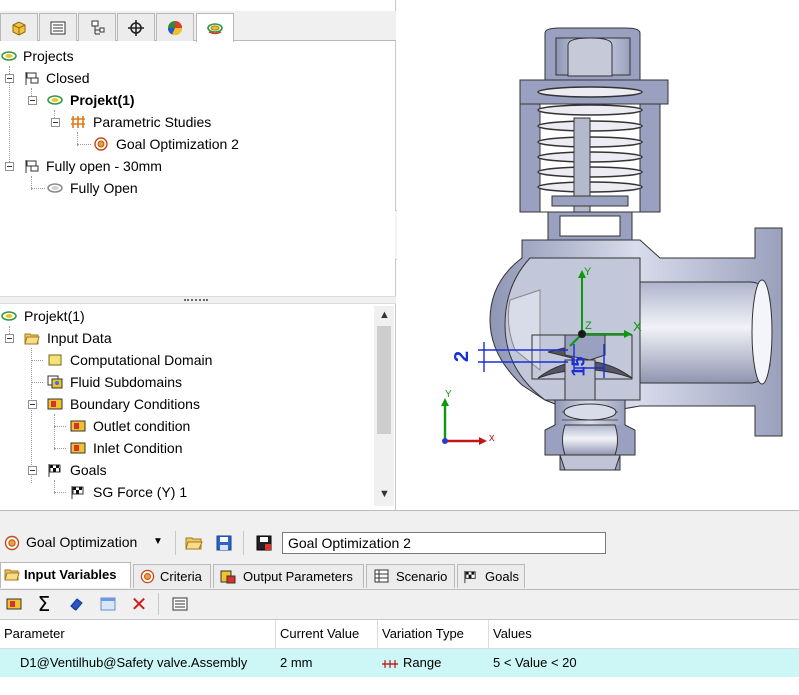  Describe the element at coordinates (68, 78) in the screenshot. I see `tree-label: Closed` at that location.